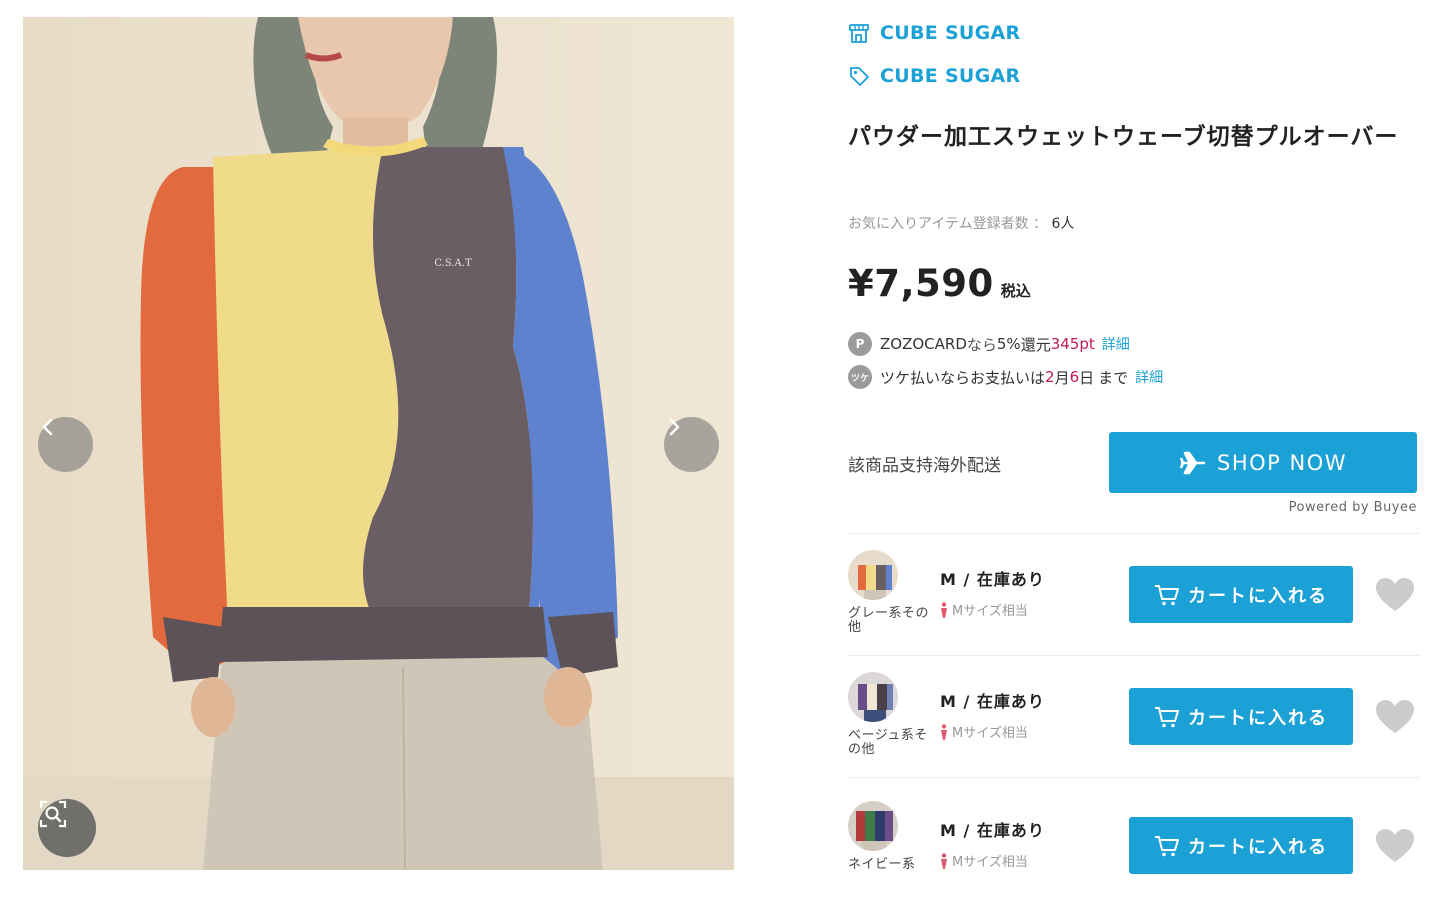 The height and width of the screenshot is (911, 1445). What do you see at coordinates (963, 377) in the screenshot?
I see `tsuke-text-a: ツケ払いならお支払いは` at bounding box center [963, 377].